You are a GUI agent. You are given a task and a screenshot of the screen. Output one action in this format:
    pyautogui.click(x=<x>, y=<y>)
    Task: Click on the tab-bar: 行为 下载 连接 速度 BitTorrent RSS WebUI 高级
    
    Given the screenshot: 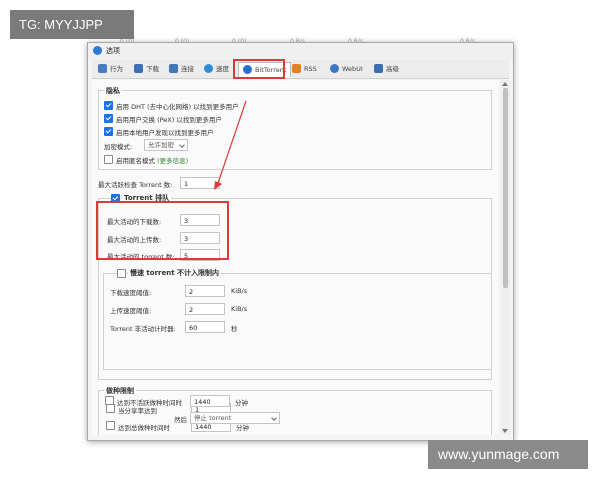 What is the action you would take?
    pyautogui.click(x=300, y=69)
    